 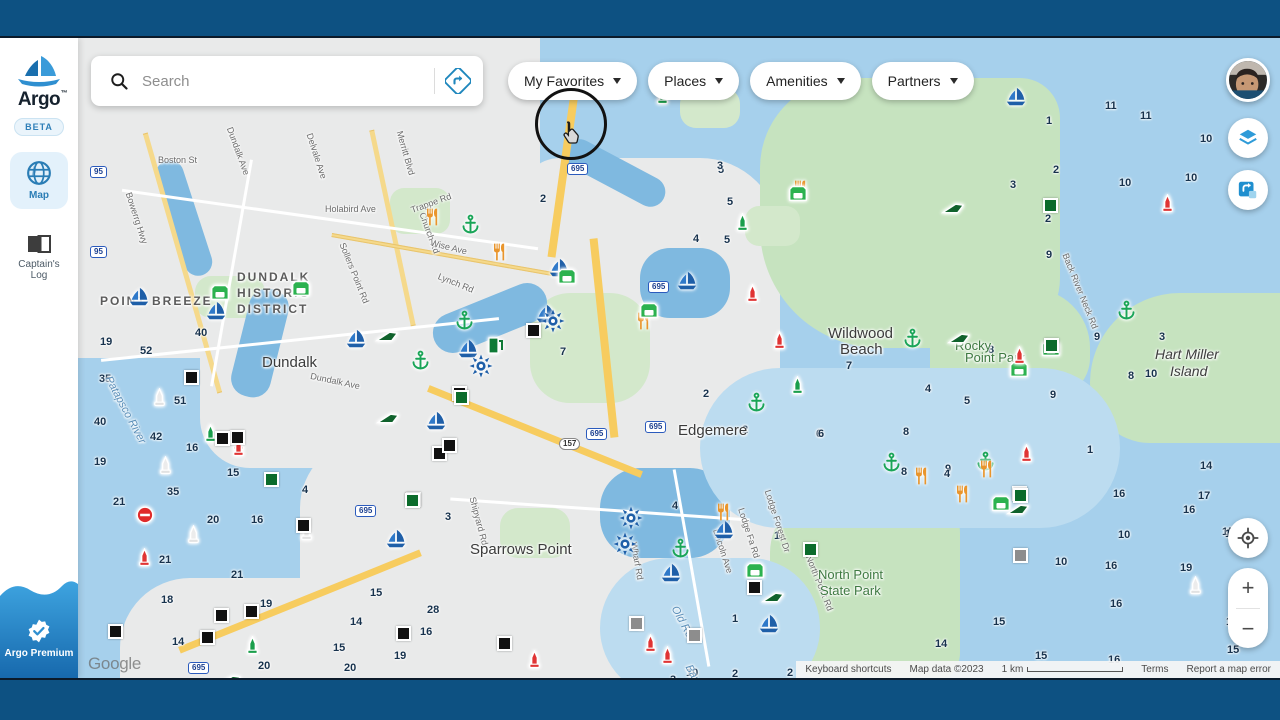 What do you see at coordinates (39, 257) in the screenshot?
I see `sidebar-item-captains-log: Captain's Log` at bounding box center [39, 257].